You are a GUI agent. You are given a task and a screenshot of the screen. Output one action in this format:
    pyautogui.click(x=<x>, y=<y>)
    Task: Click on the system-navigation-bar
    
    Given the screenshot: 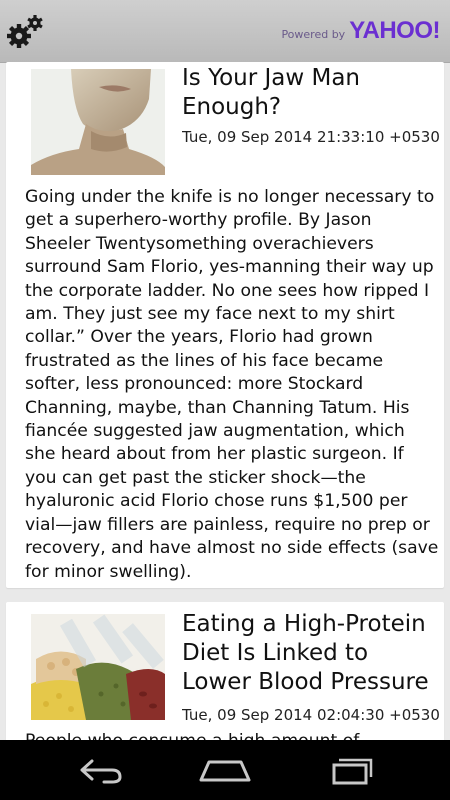 What is the action you would take?
    pyautogui.click(x=225, y=770)
    